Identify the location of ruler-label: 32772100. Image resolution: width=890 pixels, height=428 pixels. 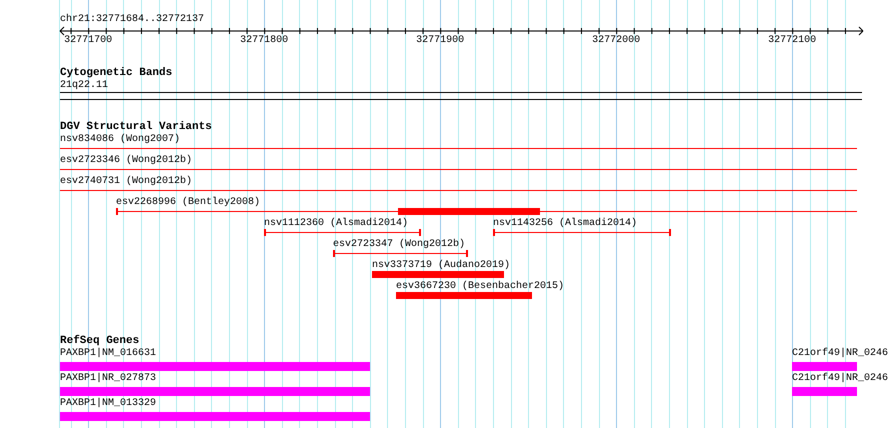
(792, 41).